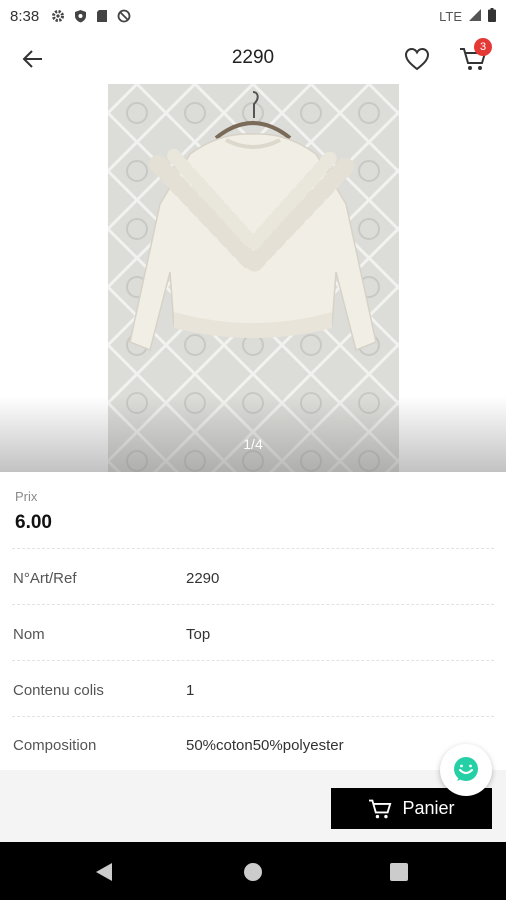 The width and height of the screenshot is (506, 900). Describe the element at coordinates (253, 806) in the screenshot. I see `bottom-action-bar: Panier` at that location.